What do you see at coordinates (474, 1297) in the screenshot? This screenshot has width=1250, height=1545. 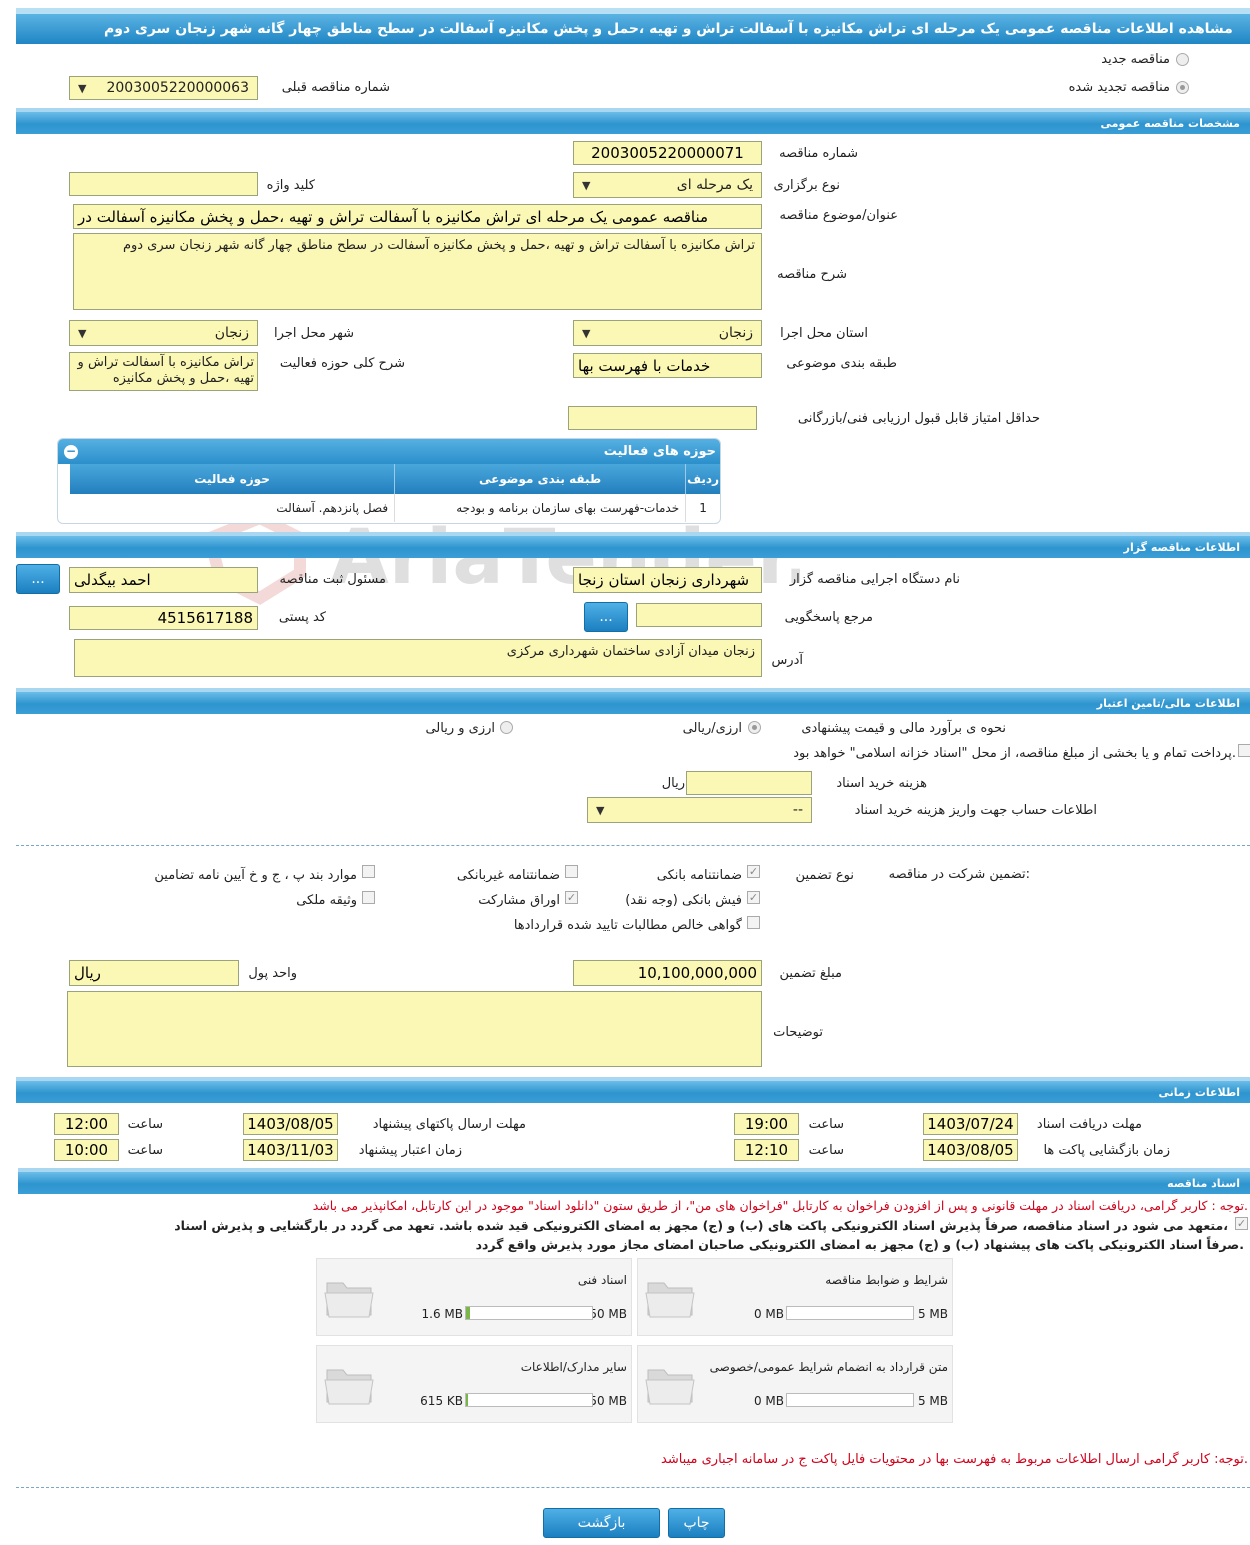 I see `doc-card-technical: اسناد فنی 50 MB 1.6 MB` at bounding box center [474, 1297].